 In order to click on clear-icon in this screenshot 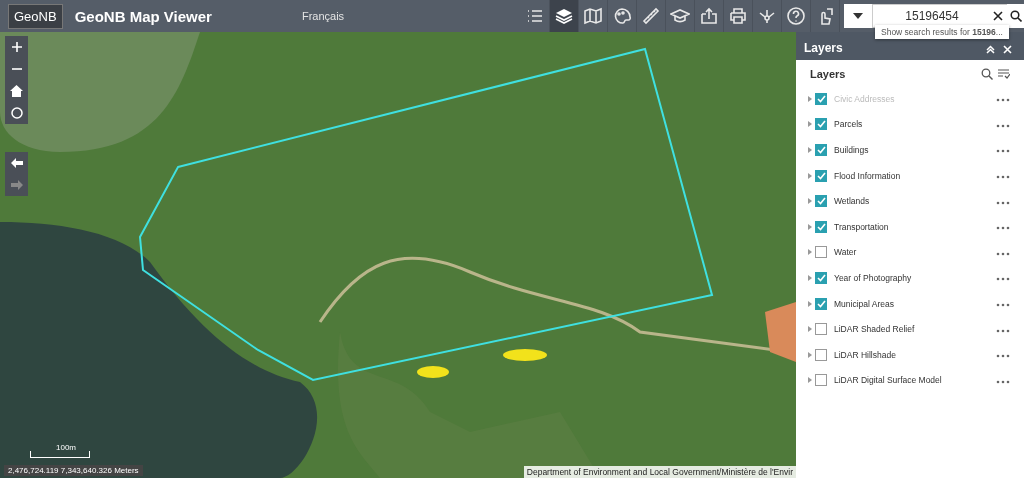, I will do `click(998, 16)`.